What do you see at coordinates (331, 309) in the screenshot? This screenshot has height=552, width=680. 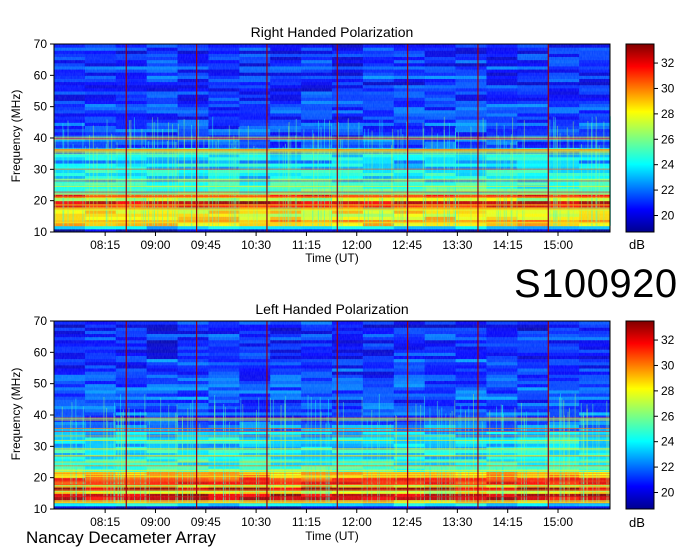 I see `chart-title: Left Handed Polarization` at bounding box center [331, 309].